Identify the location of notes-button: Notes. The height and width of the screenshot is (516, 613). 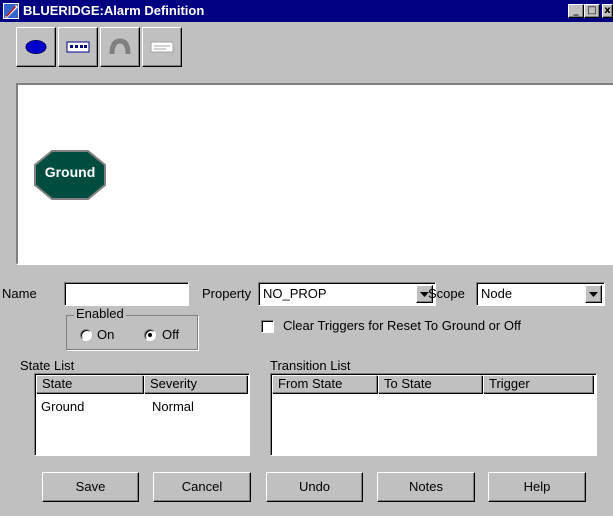
(426, 487).